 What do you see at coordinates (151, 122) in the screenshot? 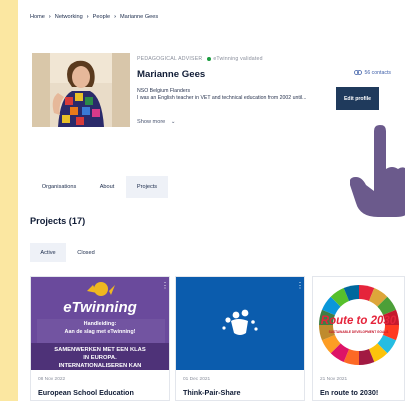
I see `show-more-label: Show more` at bounding box center [151, 122].